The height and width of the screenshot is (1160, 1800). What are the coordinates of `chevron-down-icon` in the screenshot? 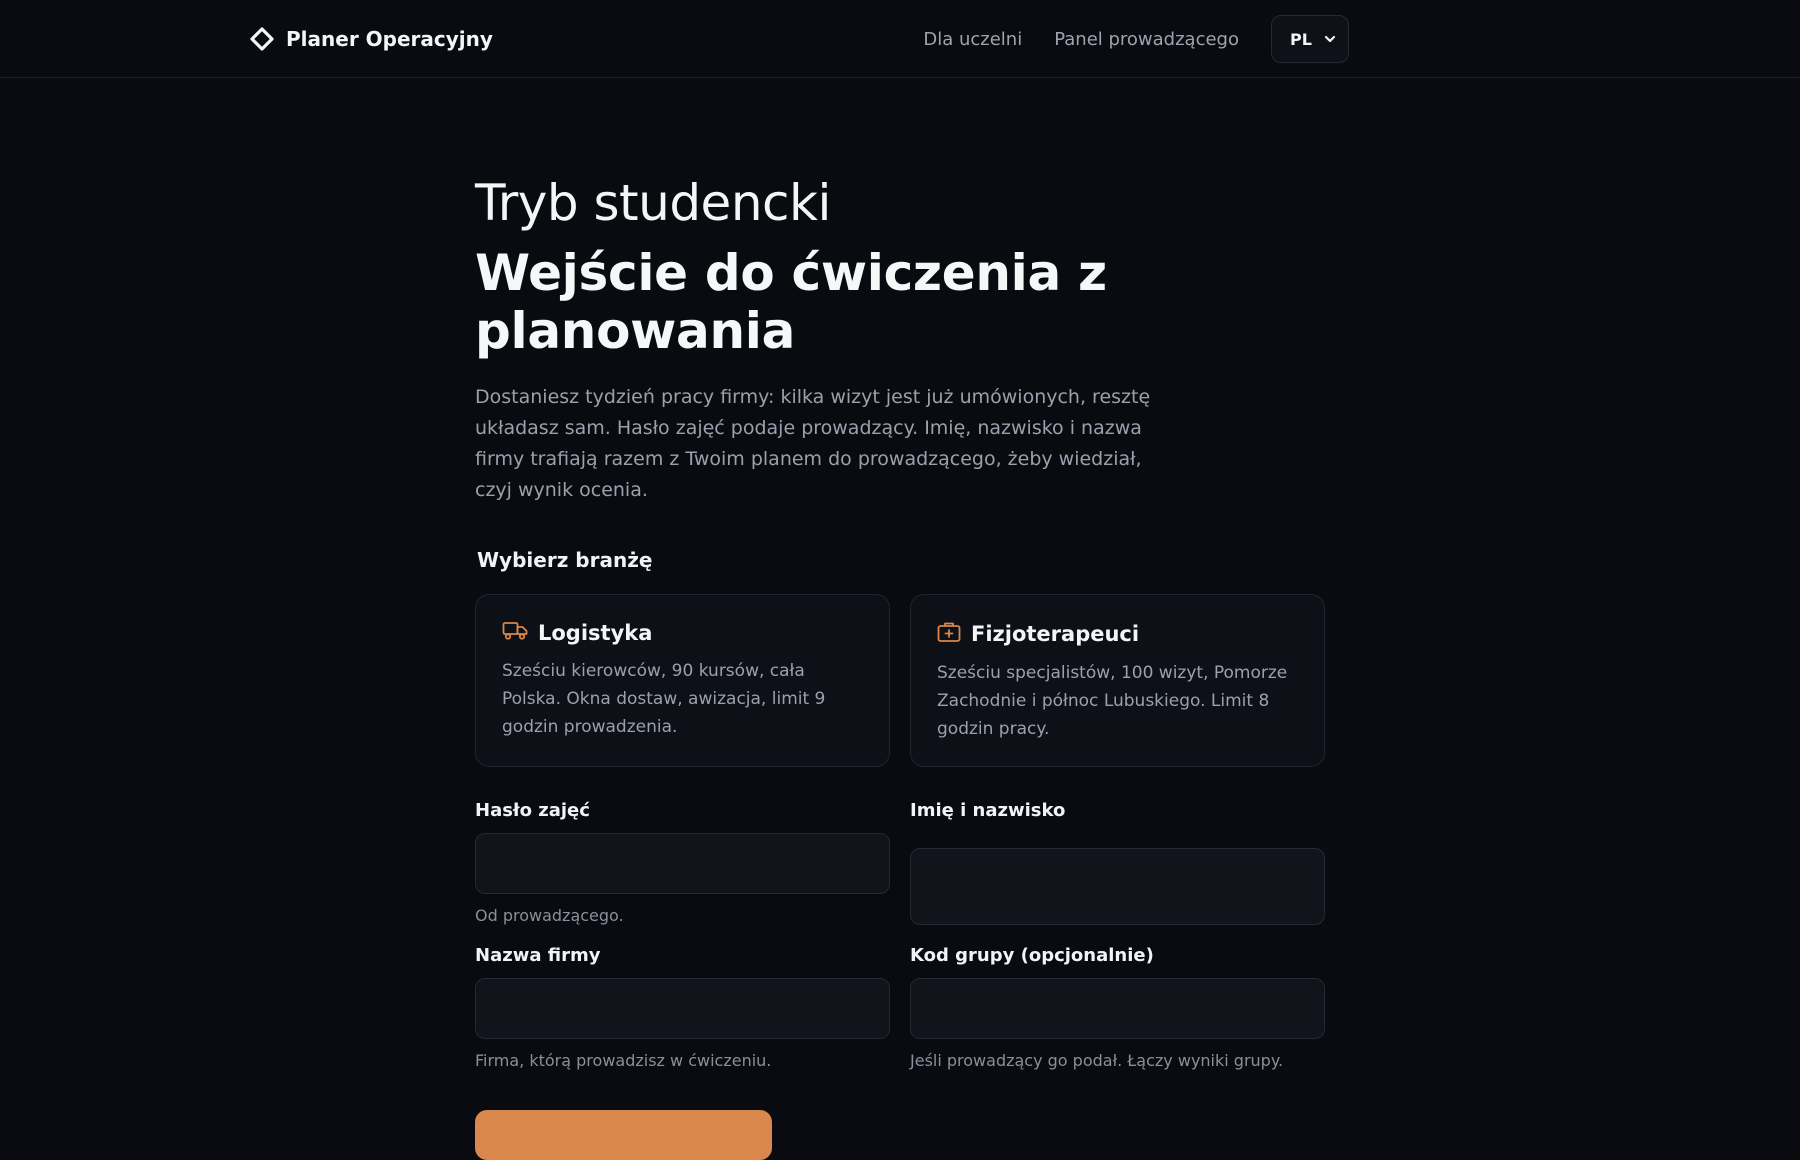 It's located at (1330, 39).